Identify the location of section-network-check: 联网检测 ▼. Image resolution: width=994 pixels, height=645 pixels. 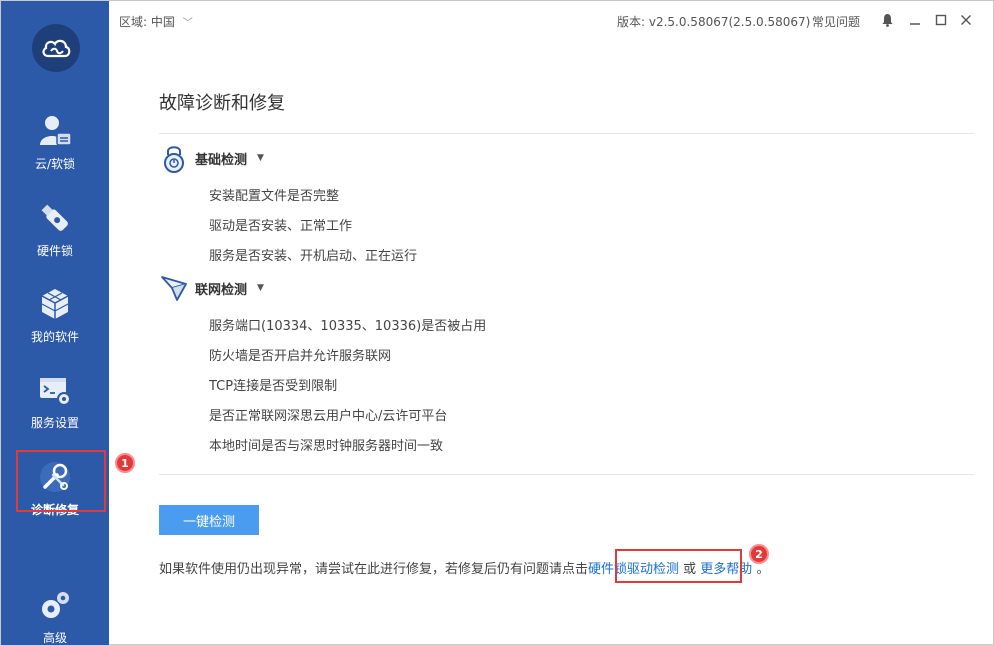
(211, 288).